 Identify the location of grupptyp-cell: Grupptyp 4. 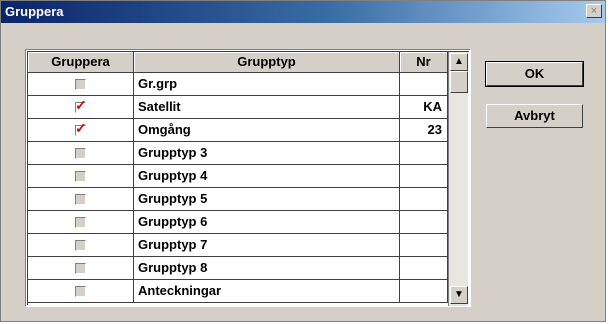
(267, 176).